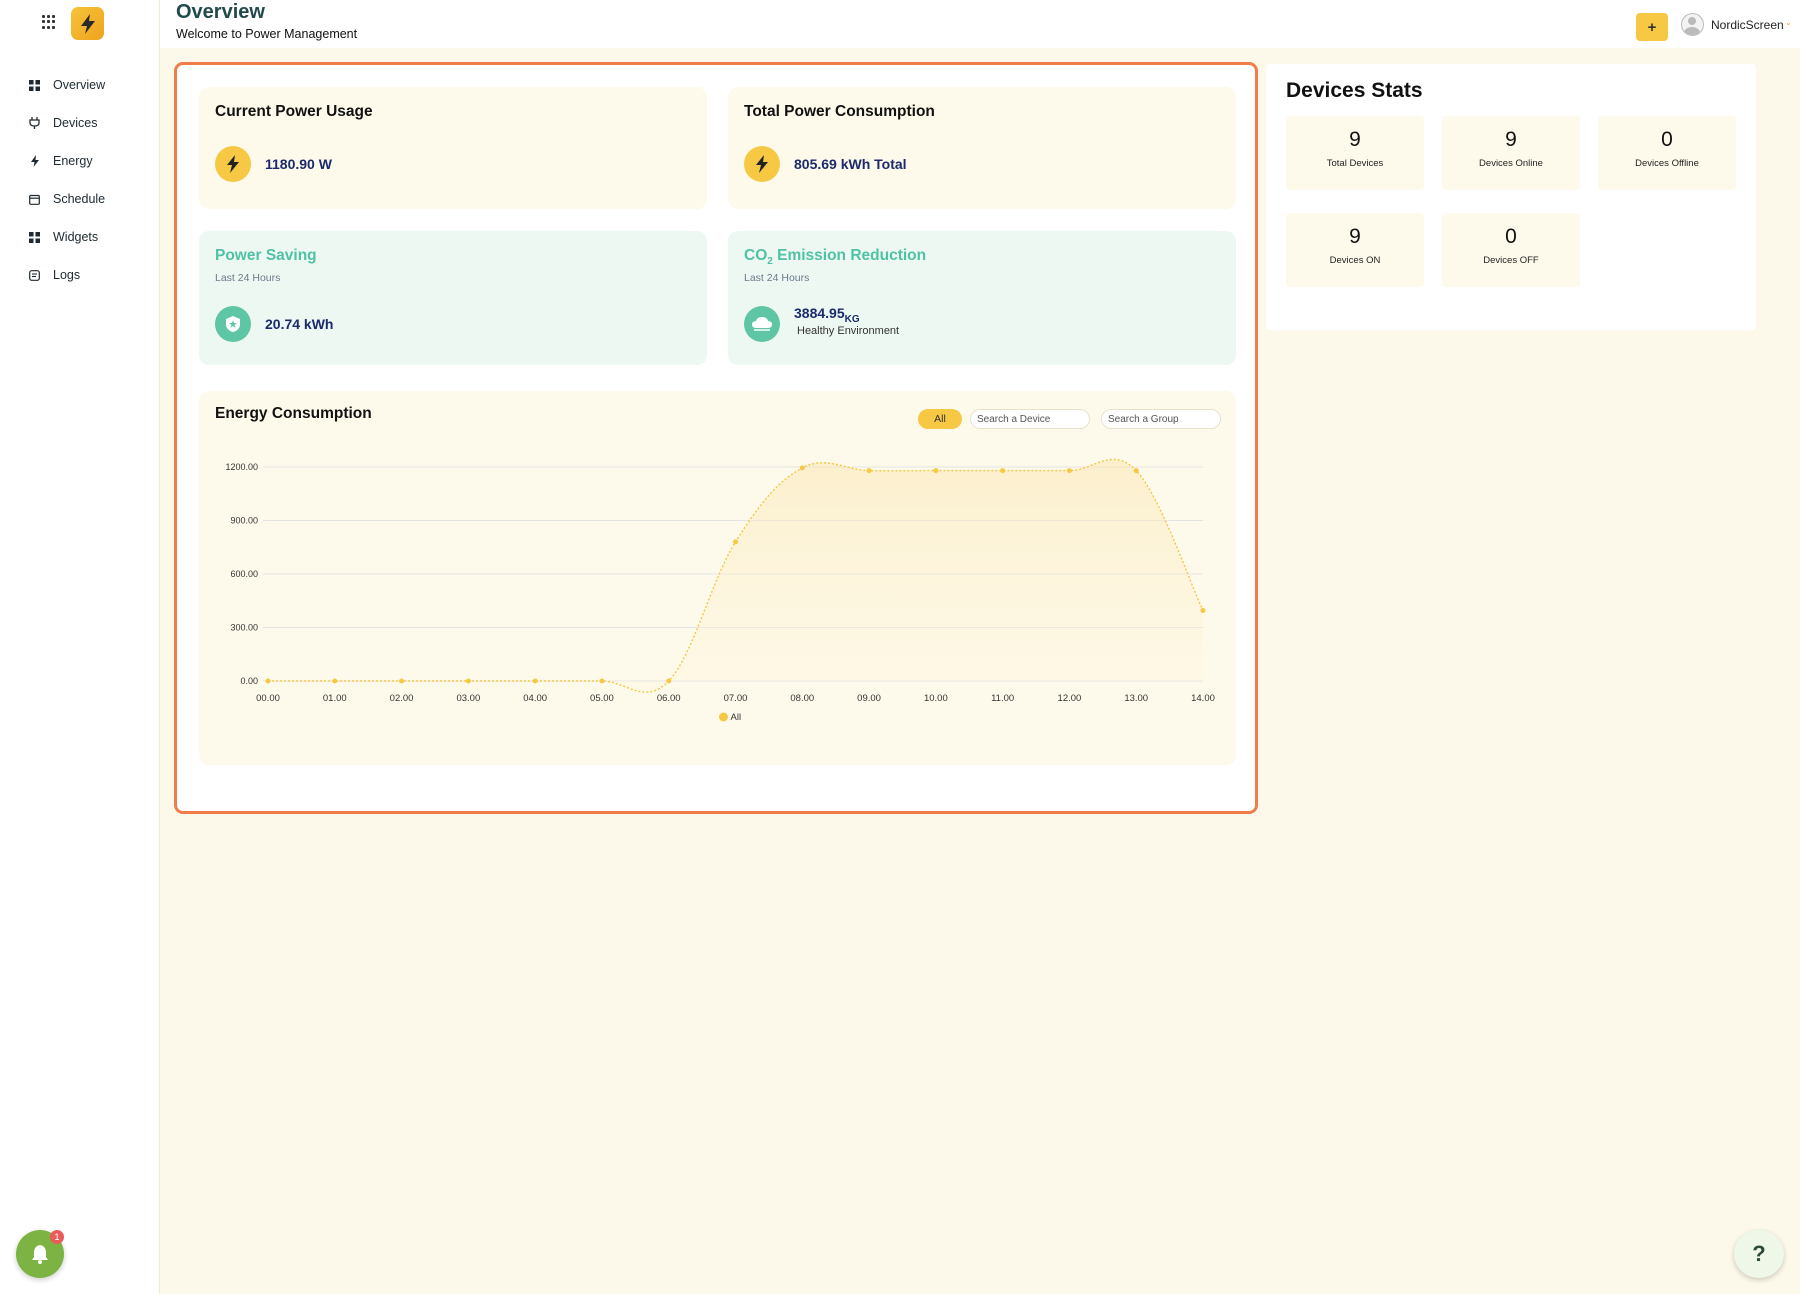 The height and width of the screenshot is (1294, 1800). I want to click on sidebar-item-label: Widgets, so click(76, 237).